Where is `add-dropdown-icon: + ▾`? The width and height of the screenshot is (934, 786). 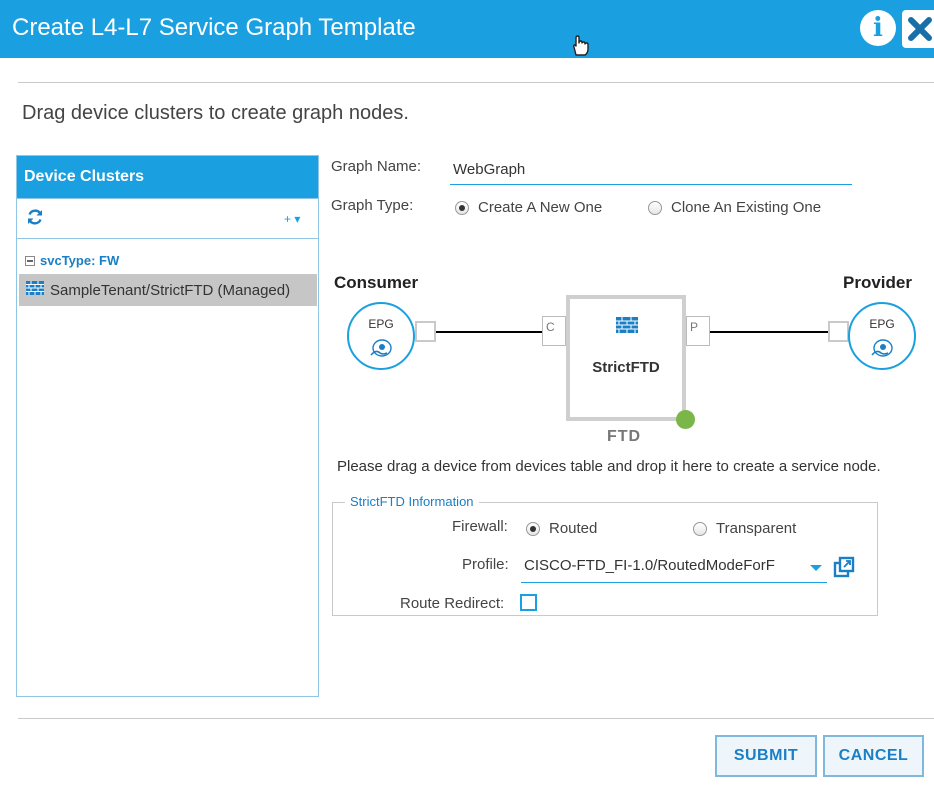 add-dropdown-icon: + ▾ is located at coordinates (292, 219).